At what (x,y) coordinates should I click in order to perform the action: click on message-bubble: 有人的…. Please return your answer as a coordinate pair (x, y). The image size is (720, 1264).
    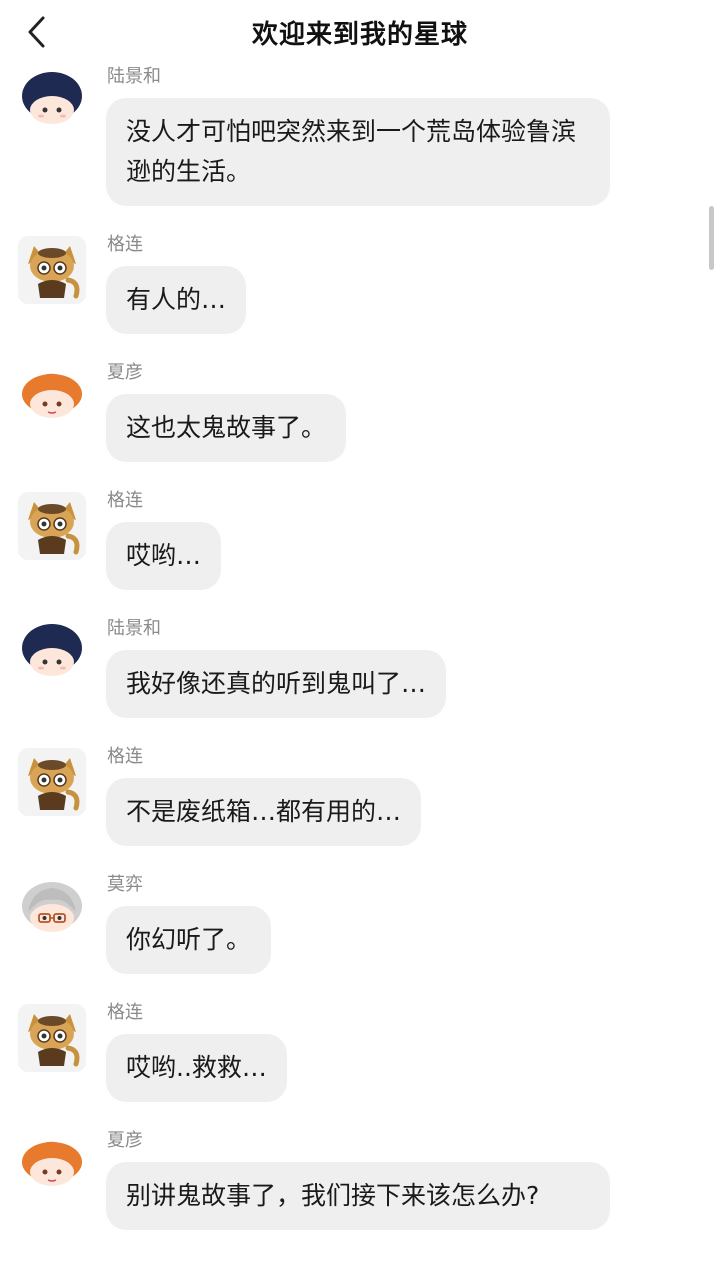
    Looking at the image, I should click on (176, 300).